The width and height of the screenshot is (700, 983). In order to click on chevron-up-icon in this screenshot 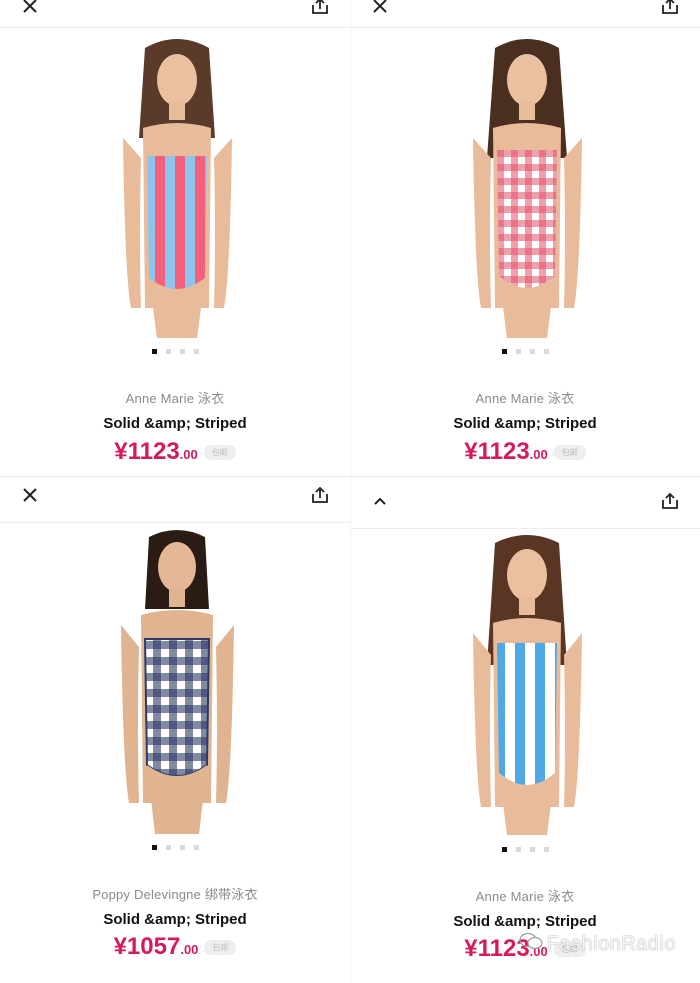, I will do `click(380, 501)`.